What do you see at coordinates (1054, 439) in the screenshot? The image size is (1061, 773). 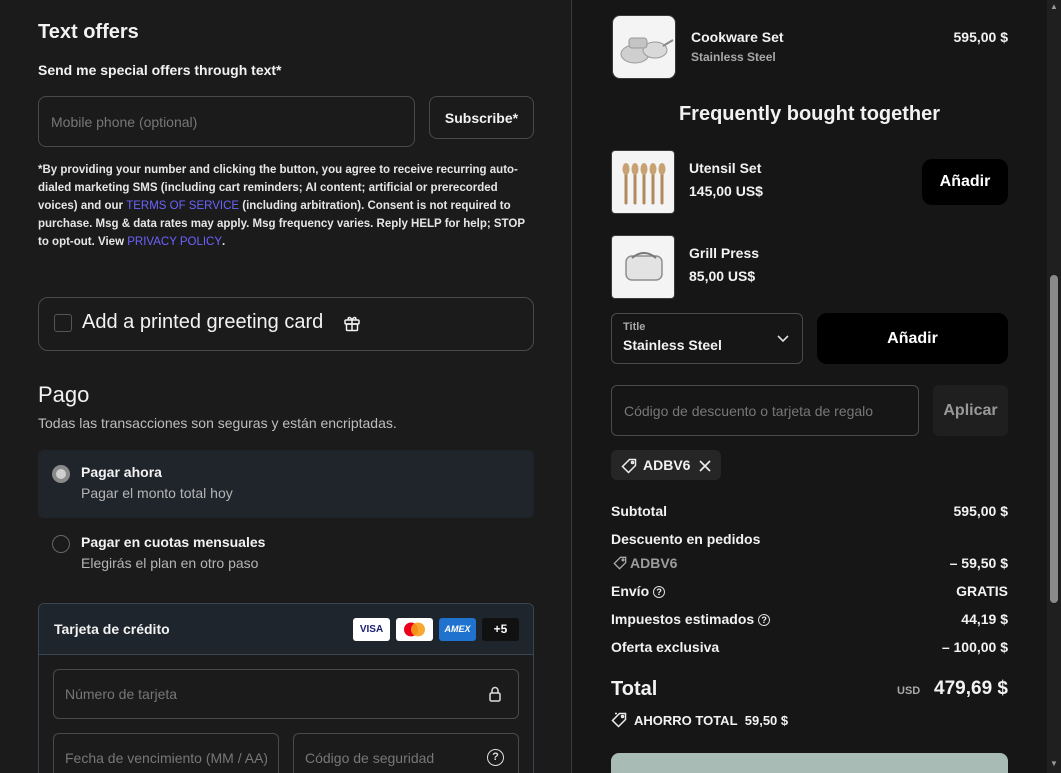 I see `scrollbar-thumb` at bounding box center [1054, 439].